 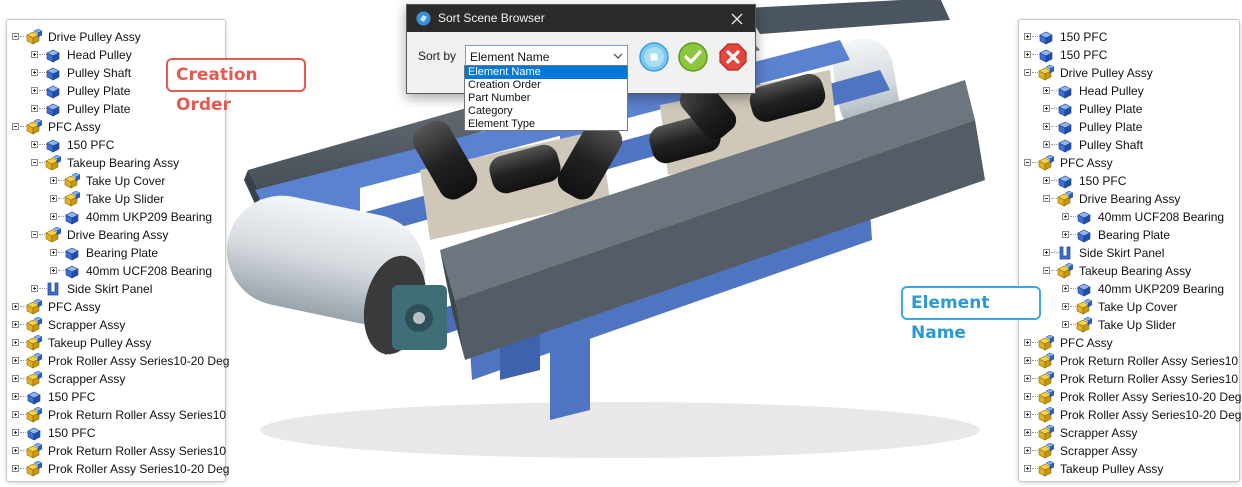 What do you see at coordinates (654, 57) in the screenshot?
I see `reset-button` at bounding box center [654, 57].